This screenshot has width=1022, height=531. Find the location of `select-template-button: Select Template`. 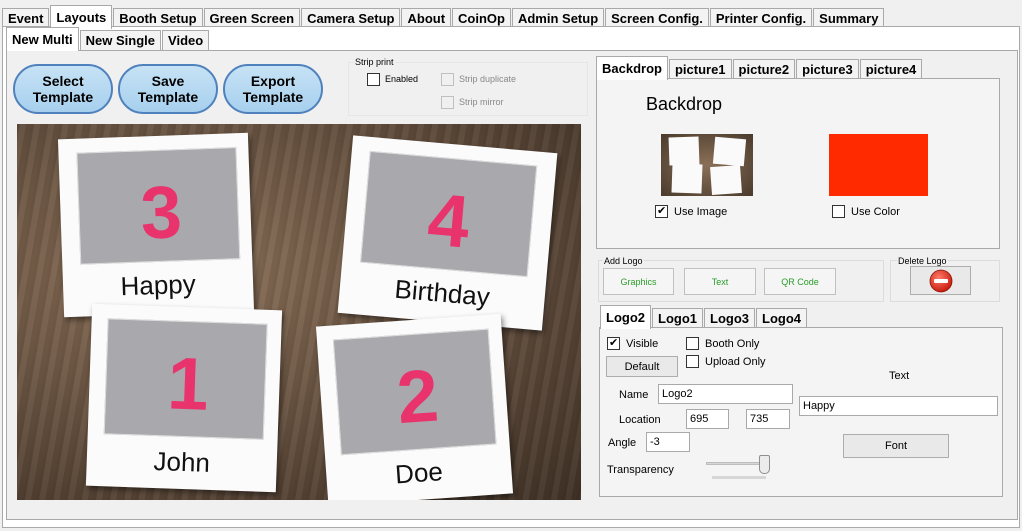

select-template-button: Select Template is located at coordinates (63, 89).